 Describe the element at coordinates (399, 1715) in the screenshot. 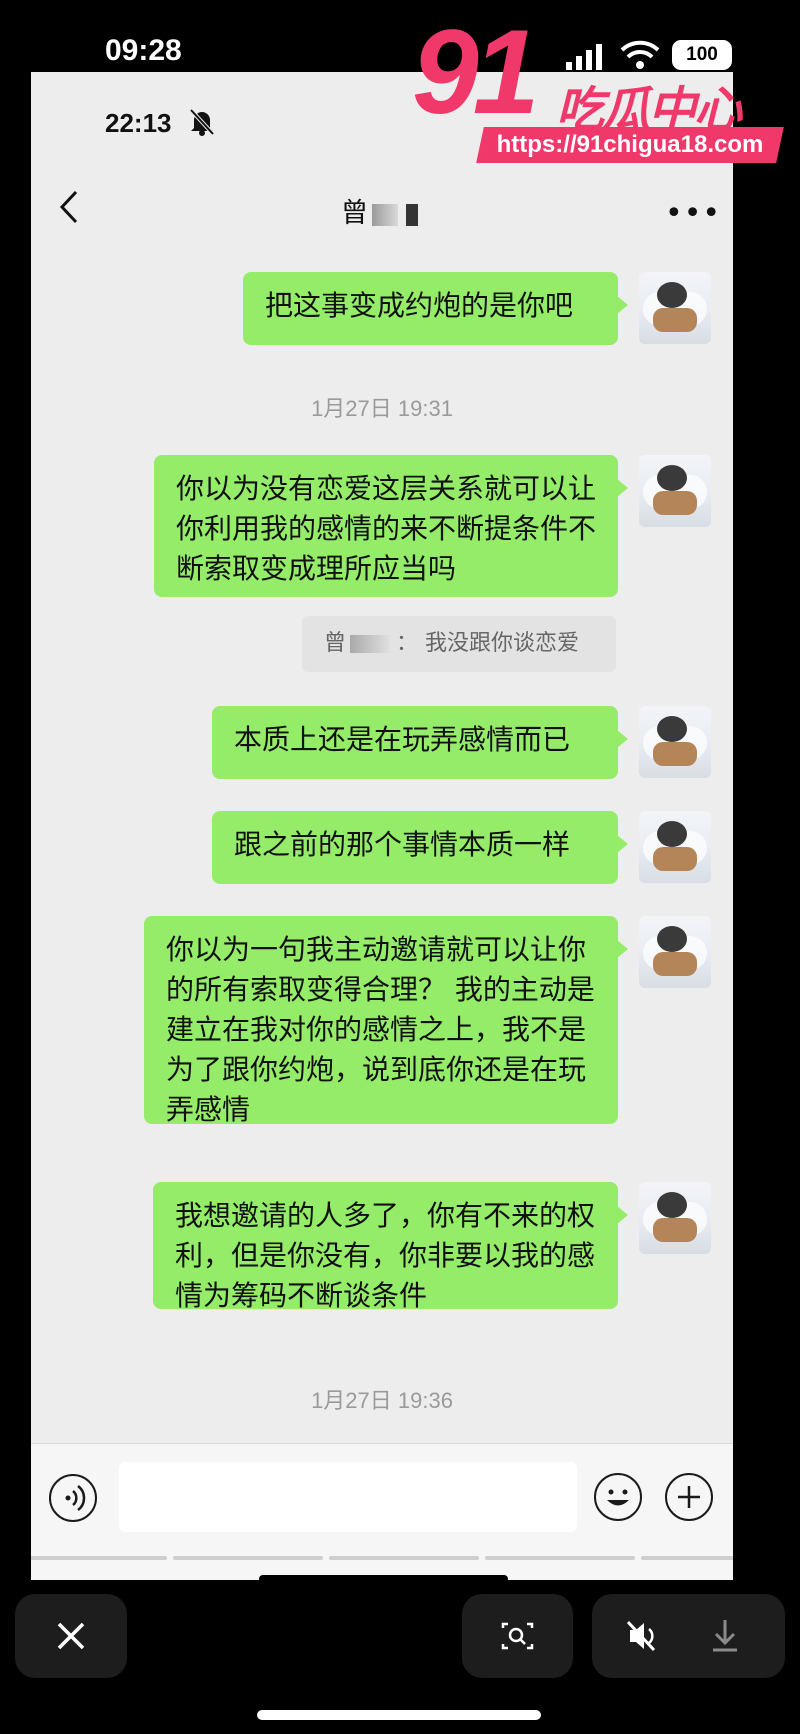

I see `home-indicator` at that location.